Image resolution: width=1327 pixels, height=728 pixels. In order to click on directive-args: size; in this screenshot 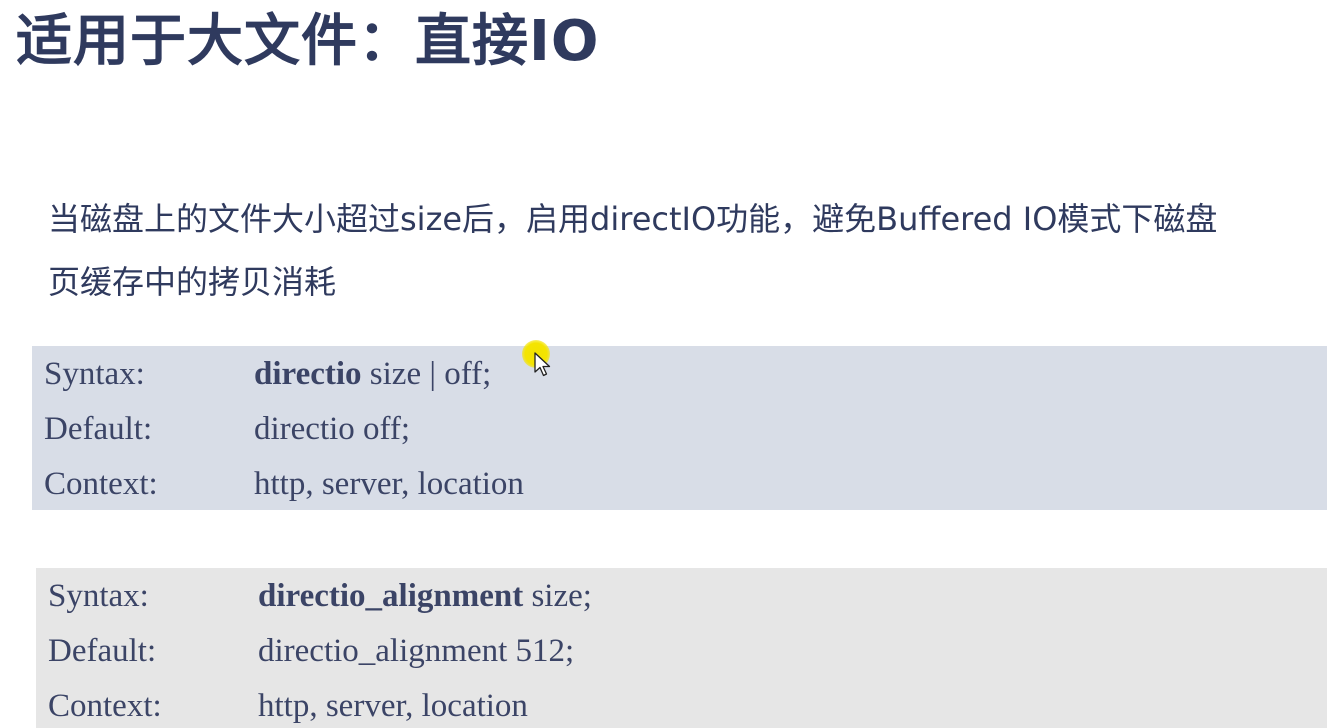, I will do `click(557, 596)`.